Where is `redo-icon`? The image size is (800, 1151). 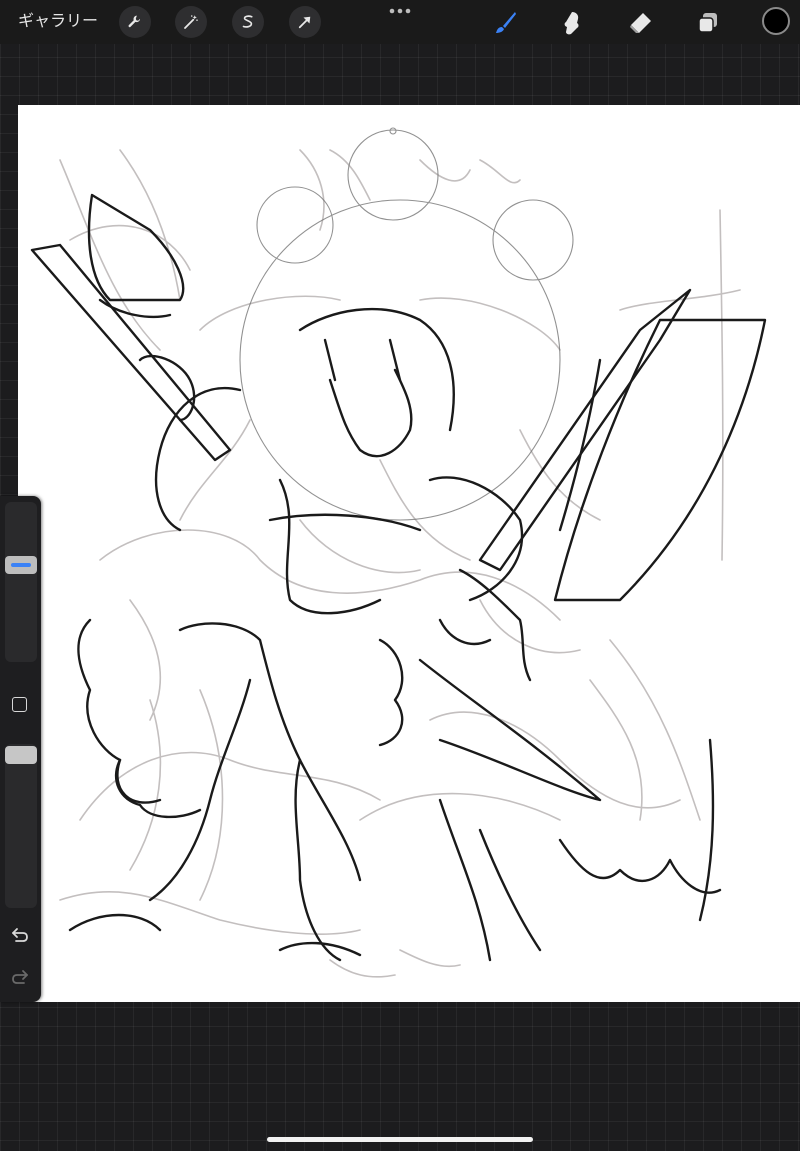
redo-icon is located at coordinates (20, 977).